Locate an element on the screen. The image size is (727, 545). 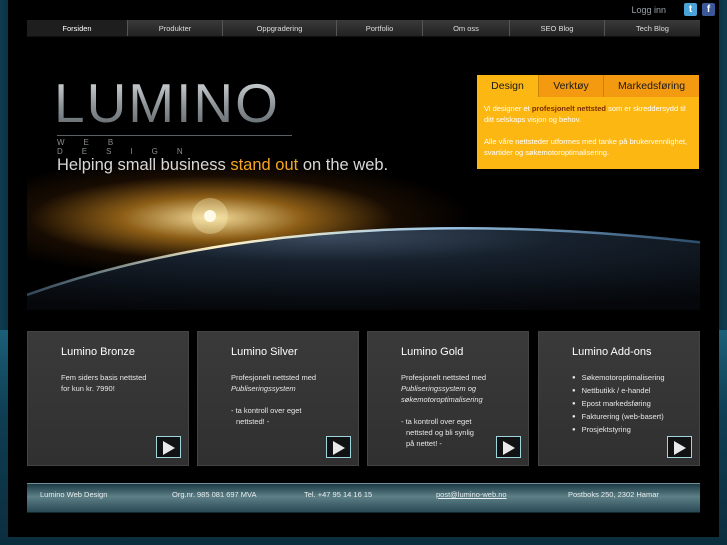
product-line: Fem siders basis nettsted is located at coordinates (104, 377).